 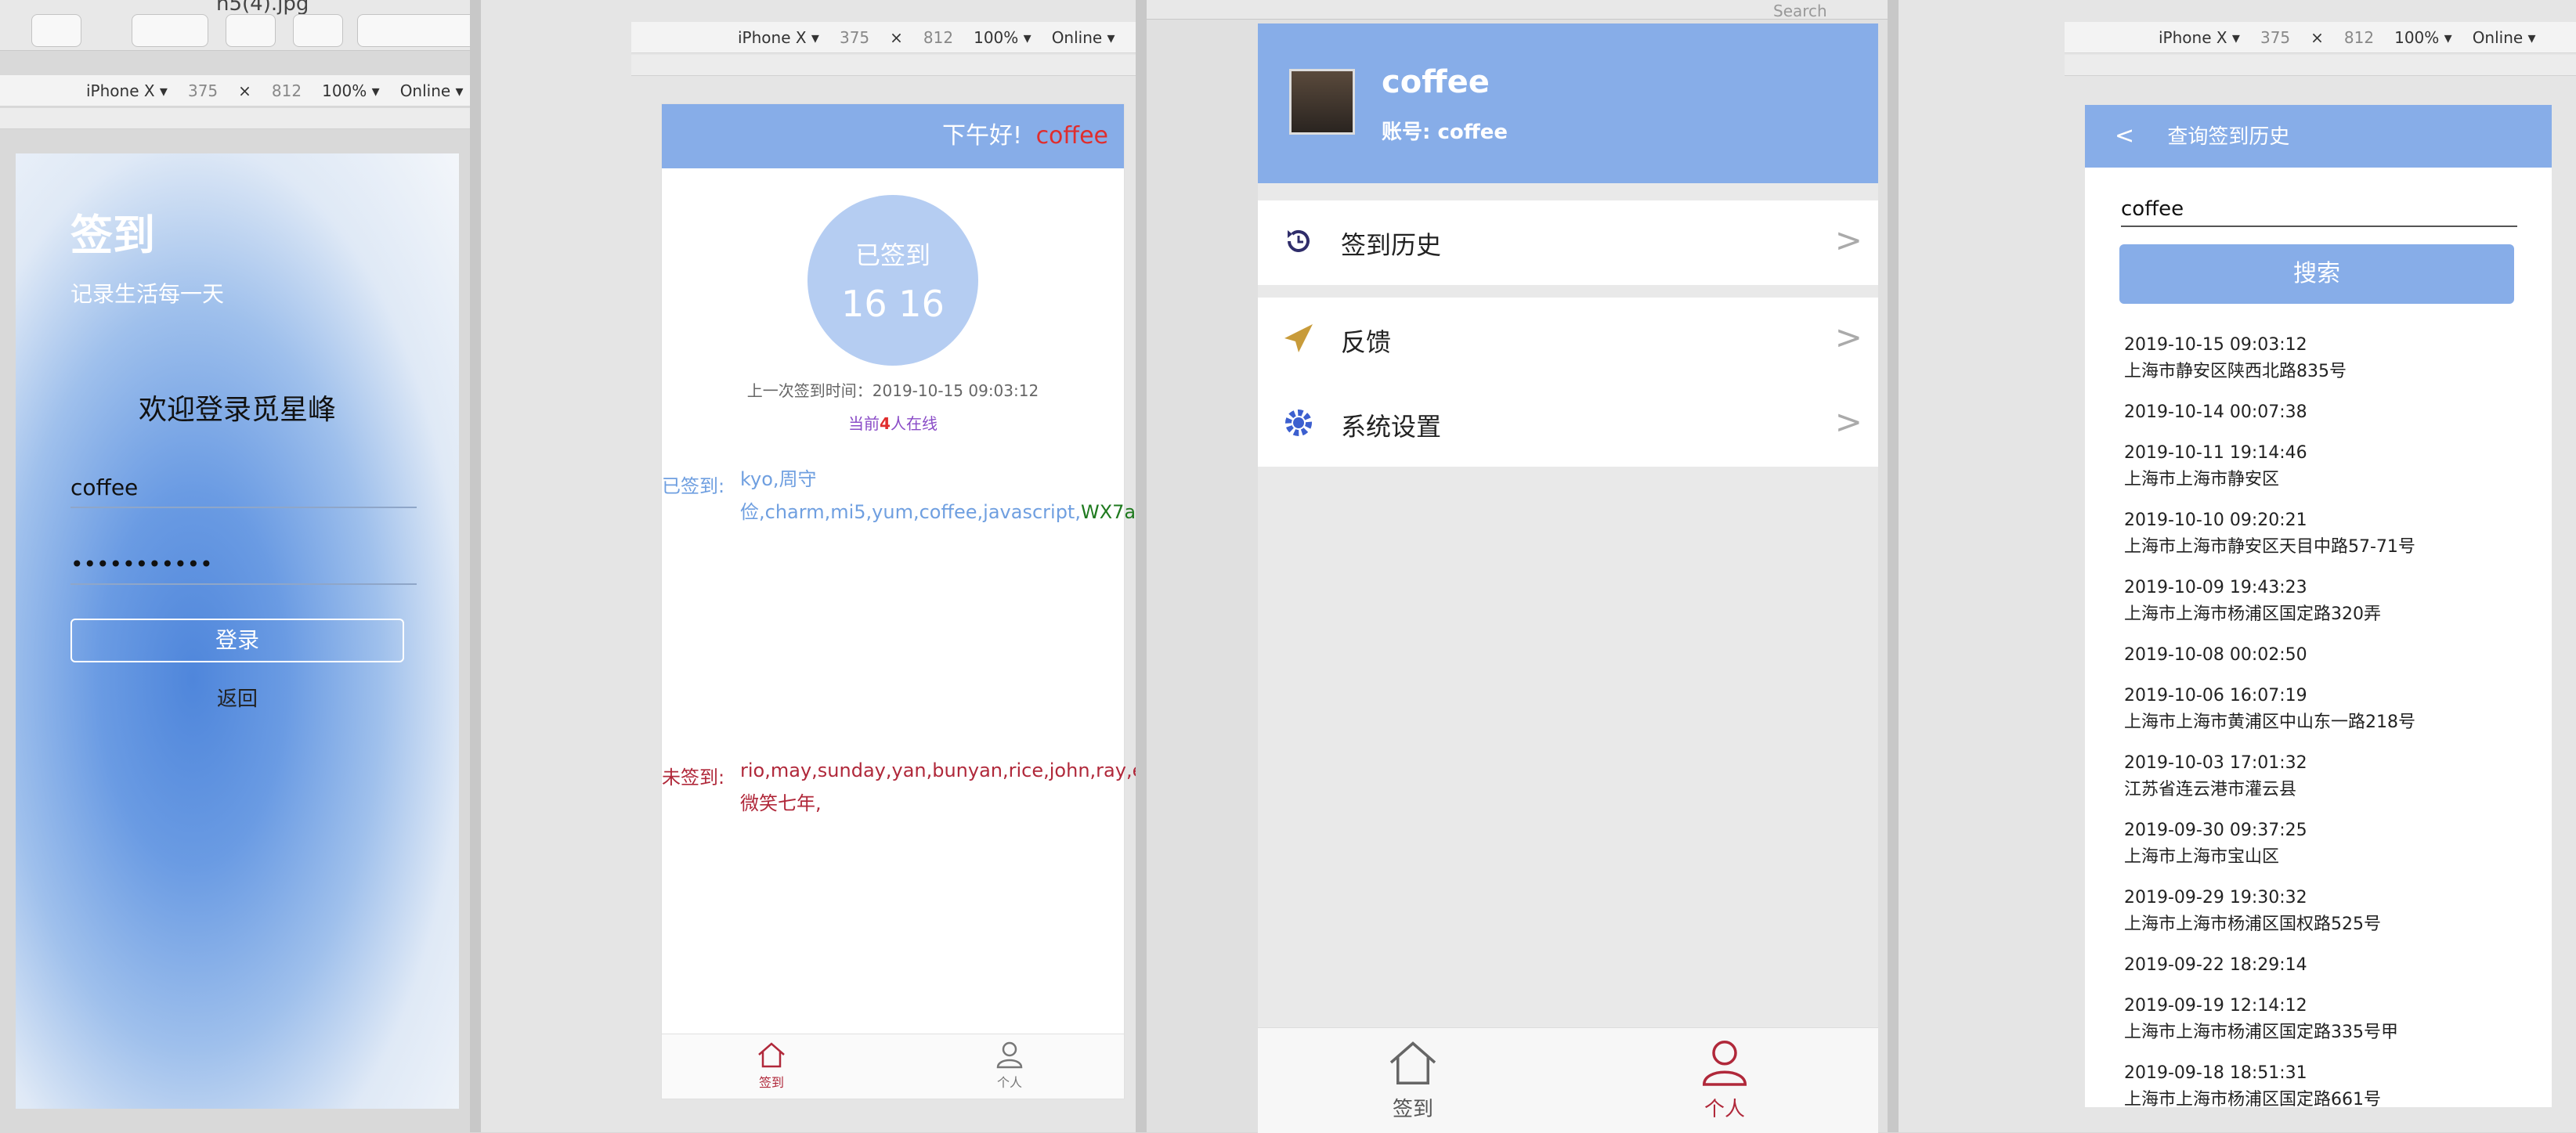 What do you see at coordinates (895, 512) in the screenshot?
I see `user-name: yum,` at bounding box center [895, 512].